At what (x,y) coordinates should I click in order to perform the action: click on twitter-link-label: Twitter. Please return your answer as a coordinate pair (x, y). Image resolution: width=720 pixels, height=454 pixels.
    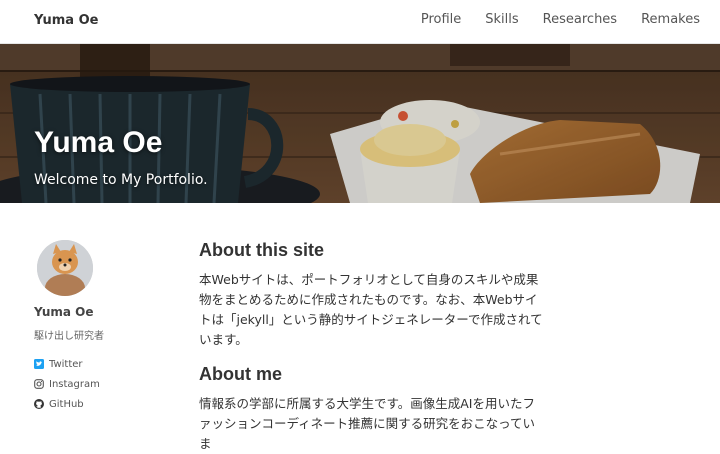
    Looking at the image, I should click on (66, 364).